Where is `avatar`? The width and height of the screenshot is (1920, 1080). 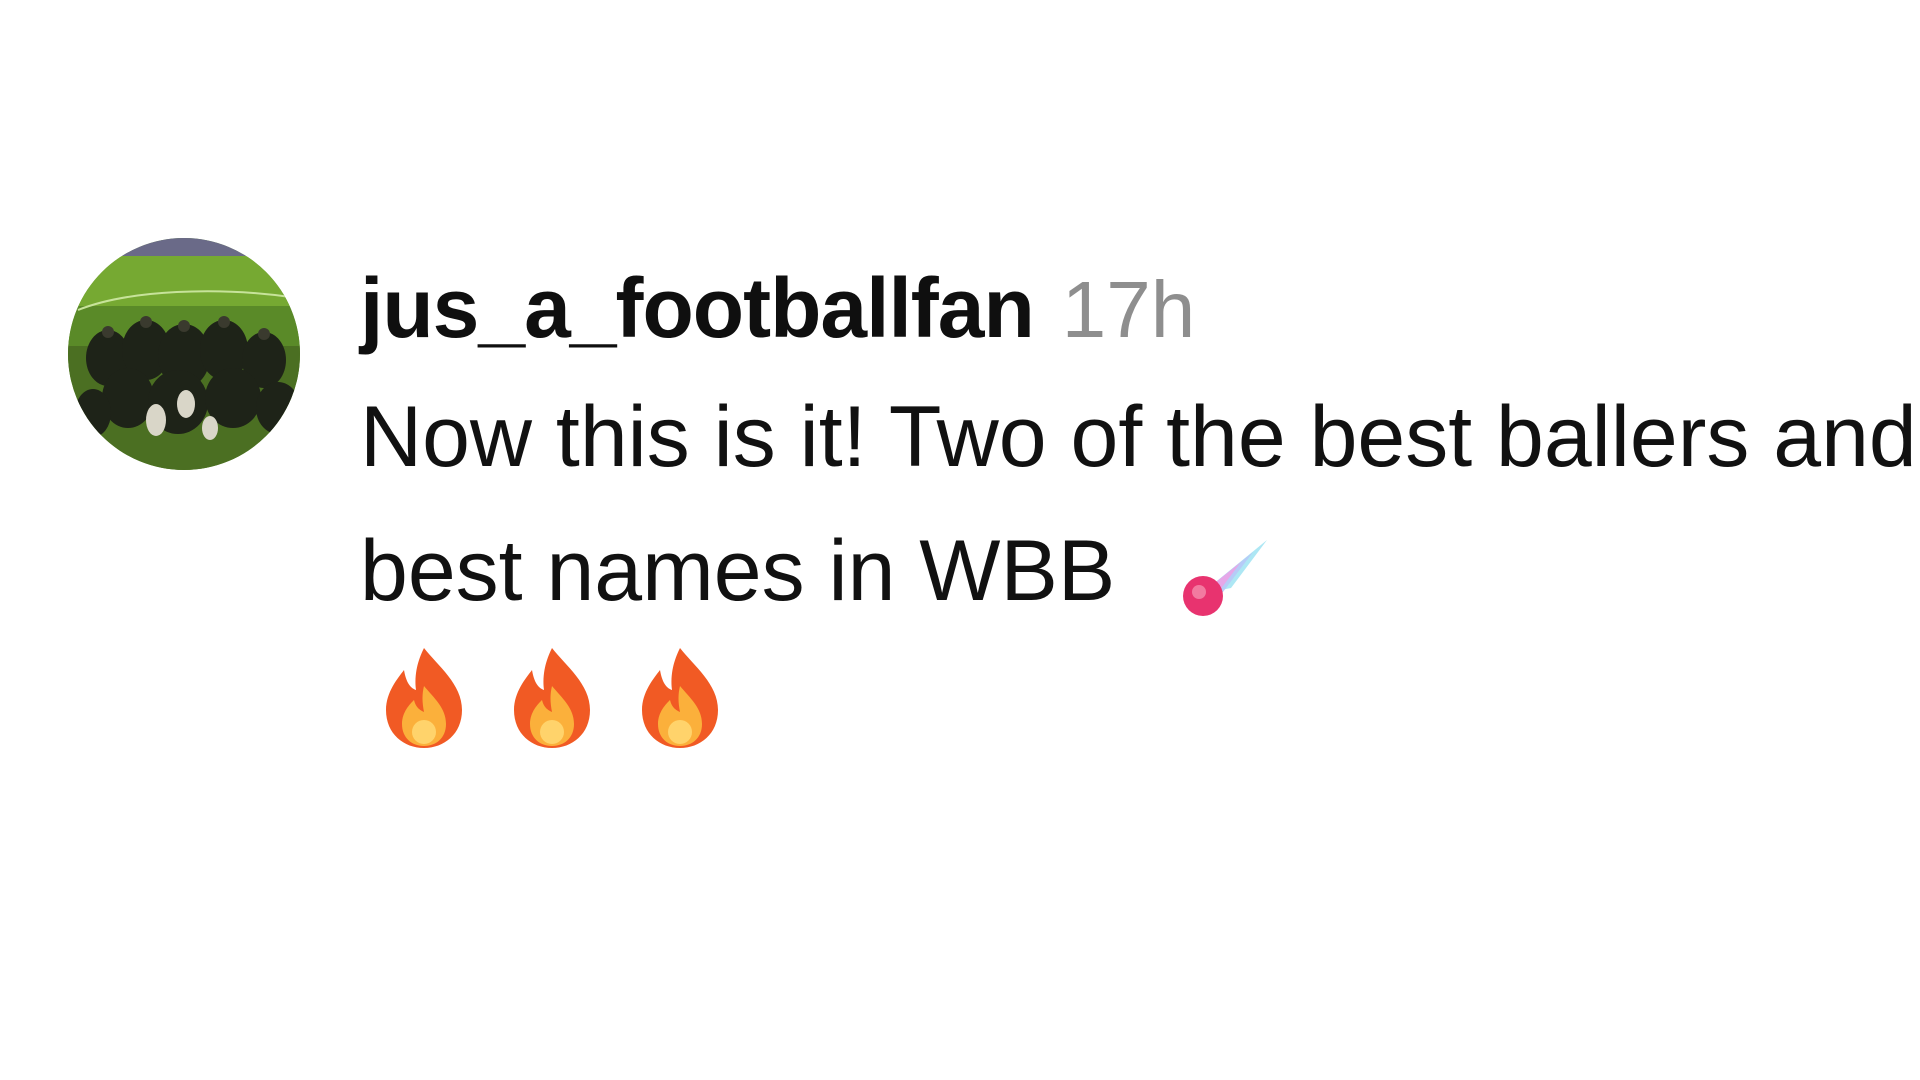
avatar is located at coordinates (184, 354).